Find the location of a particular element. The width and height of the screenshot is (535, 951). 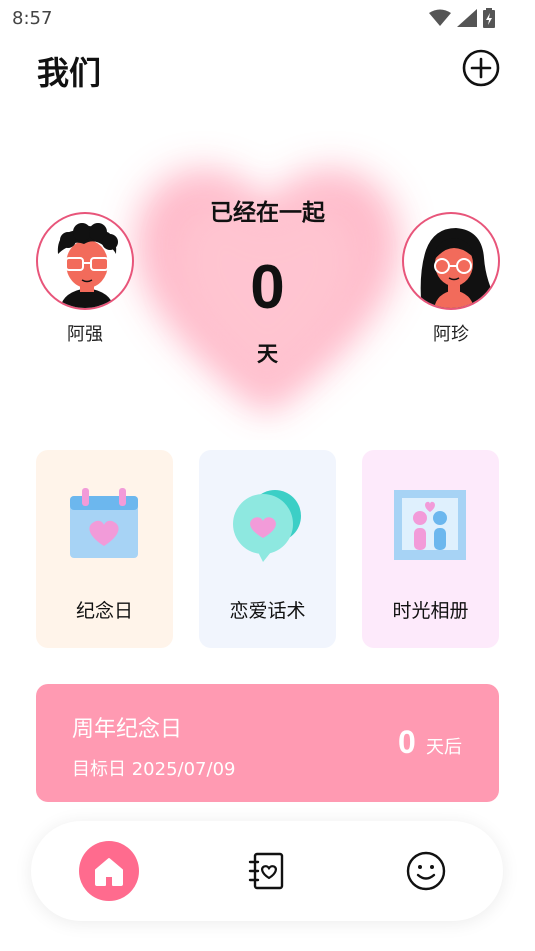

avatar-right is located at coordinates (451, 261).